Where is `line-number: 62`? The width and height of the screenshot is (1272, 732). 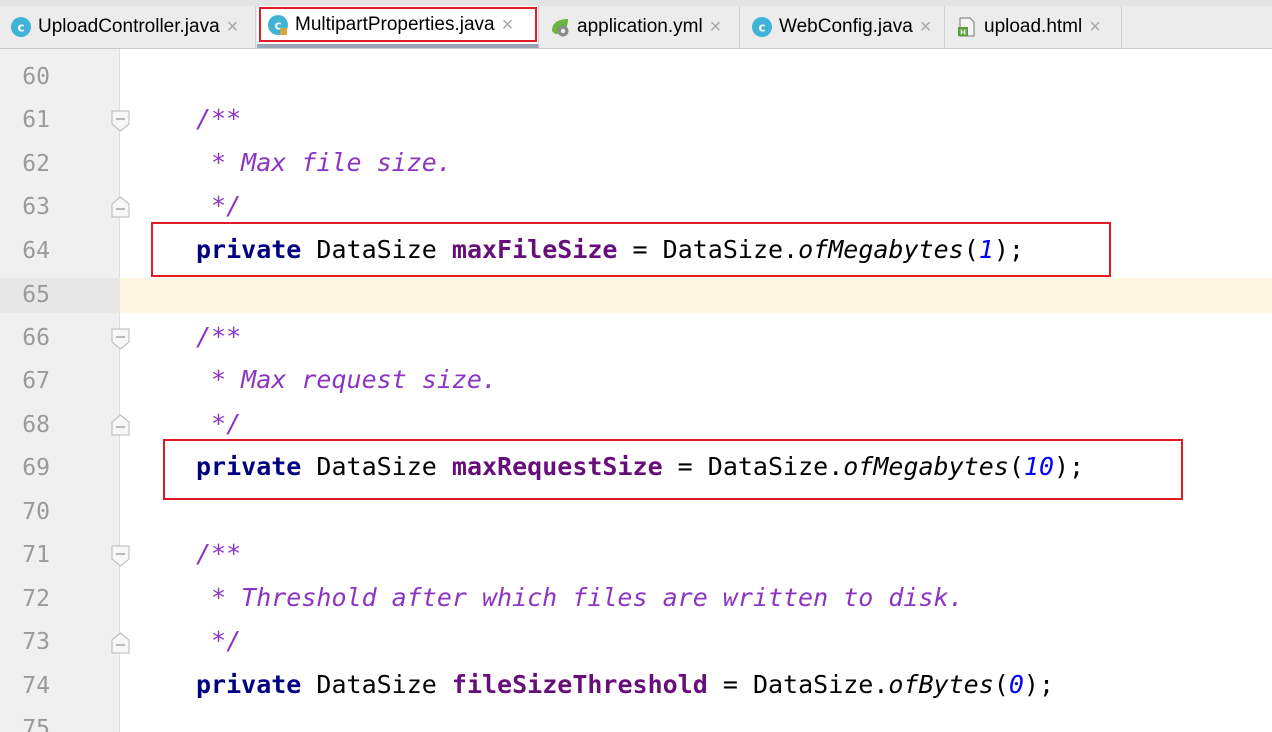
line-number: 62 is located at coordinates (36, 164).